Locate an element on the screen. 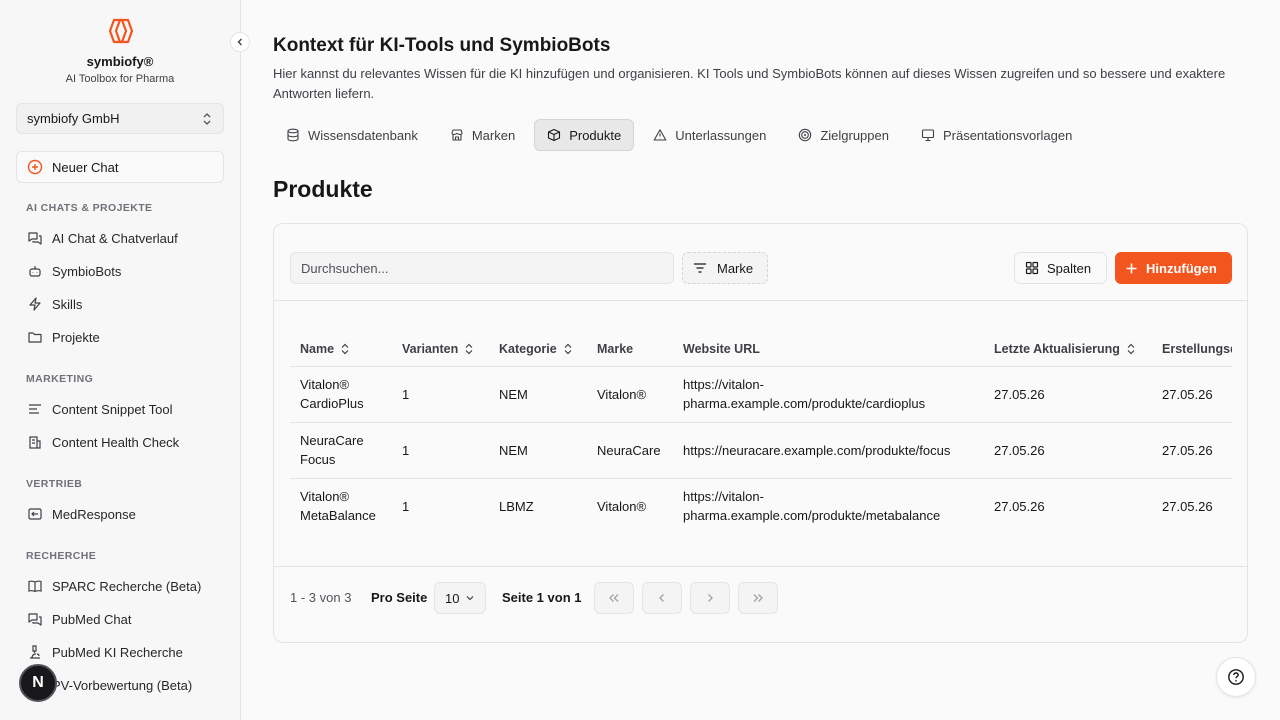 This screenshot has height=720, width=1280. section-label-vertrieb: VERTRIEB is located at coordinates (54, 484).